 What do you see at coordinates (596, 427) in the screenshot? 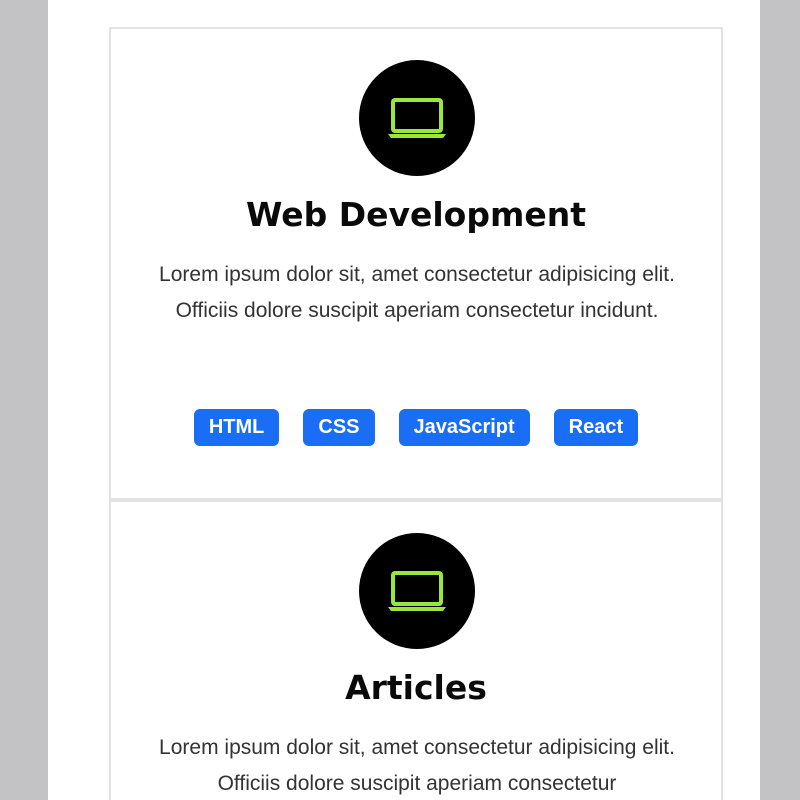
I see `tag-react: React` at bounding box center [596, 427].